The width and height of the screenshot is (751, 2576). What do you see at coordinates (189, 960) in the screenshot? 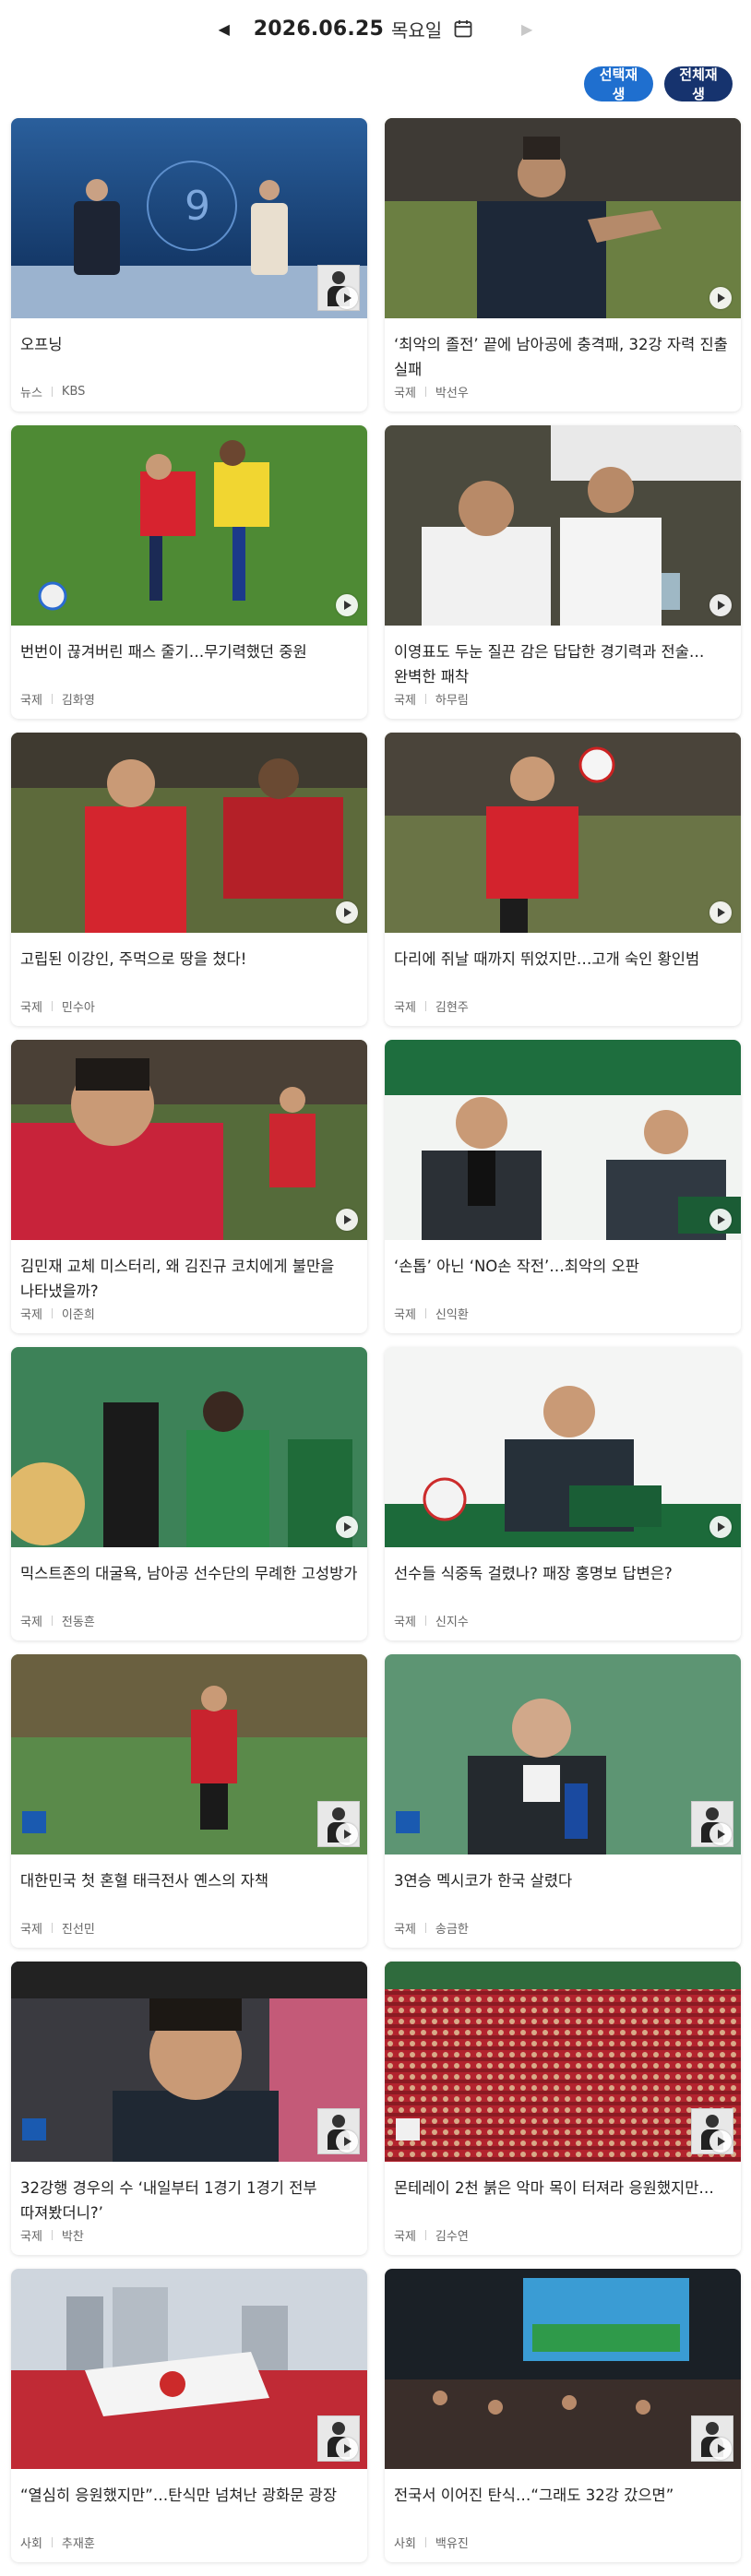
I see `news-title: 고립된 이강인, 주먹으로 땅을 쳤다!` at bounding box center [189, 960].